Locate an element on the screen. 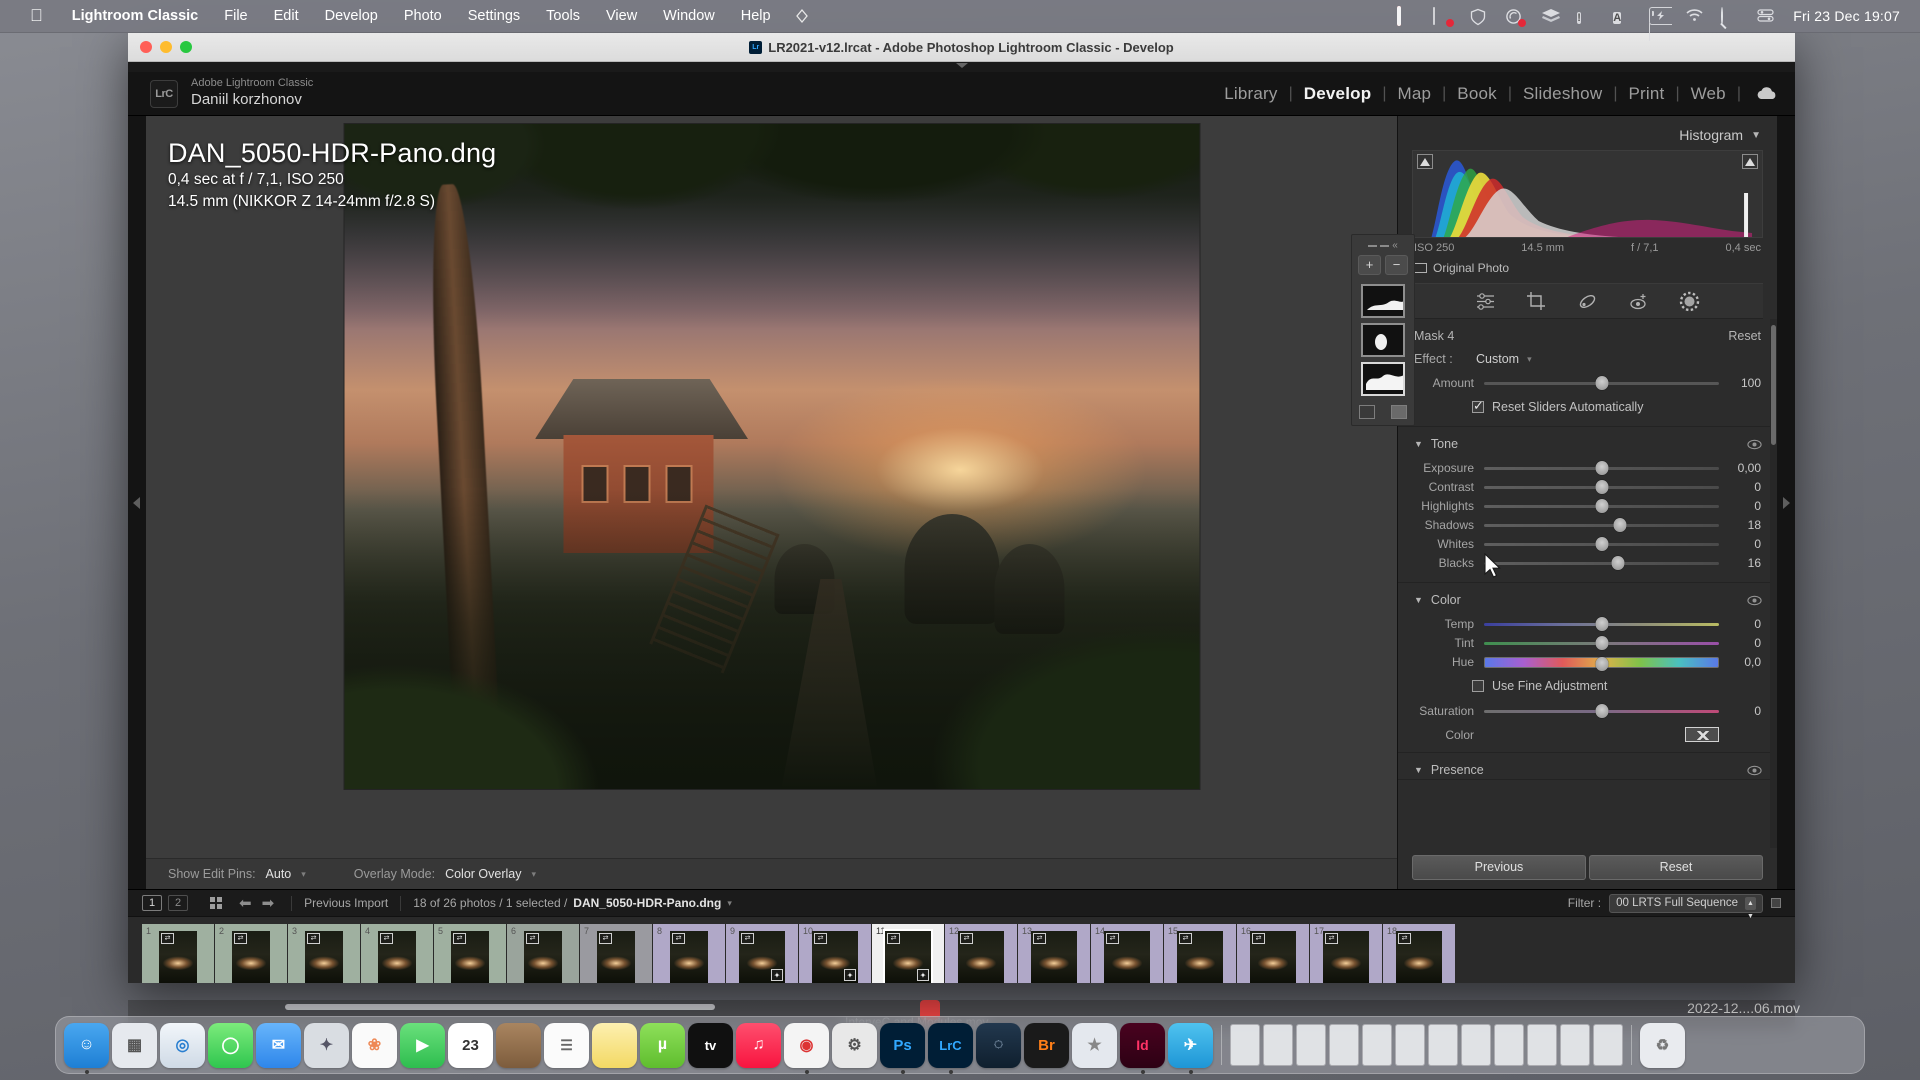  contrast-knob is located at coordinates (1601, 486).